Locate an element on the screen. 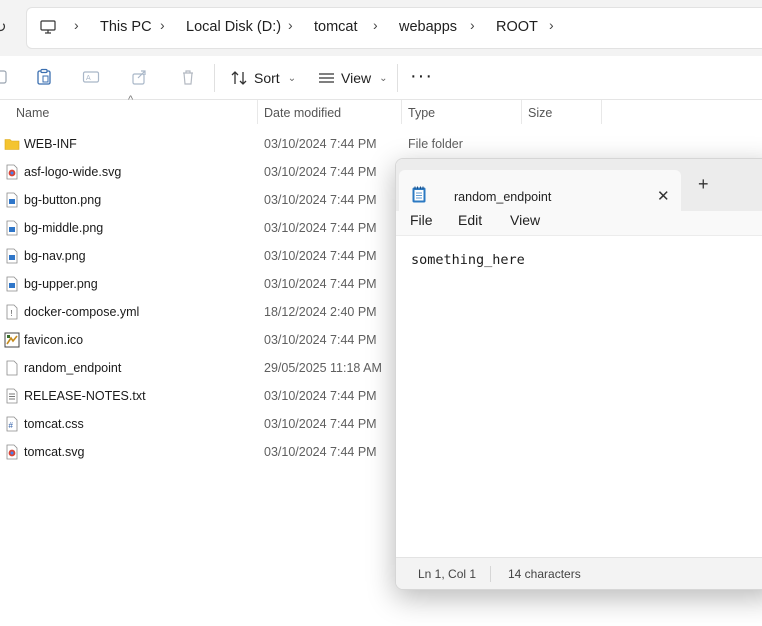 Image resolution: width=762 pixels, height=626 pixels. file-name: bg-middle.png is located at coordinates (64, 228).